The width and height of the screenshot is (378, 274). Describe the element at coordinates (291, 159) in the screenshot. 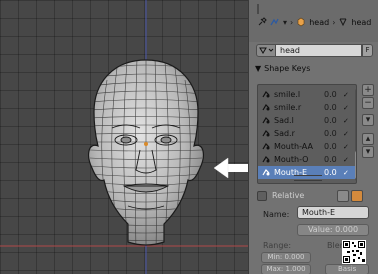

I see `shape-key-name: Mouth-O` at that location.